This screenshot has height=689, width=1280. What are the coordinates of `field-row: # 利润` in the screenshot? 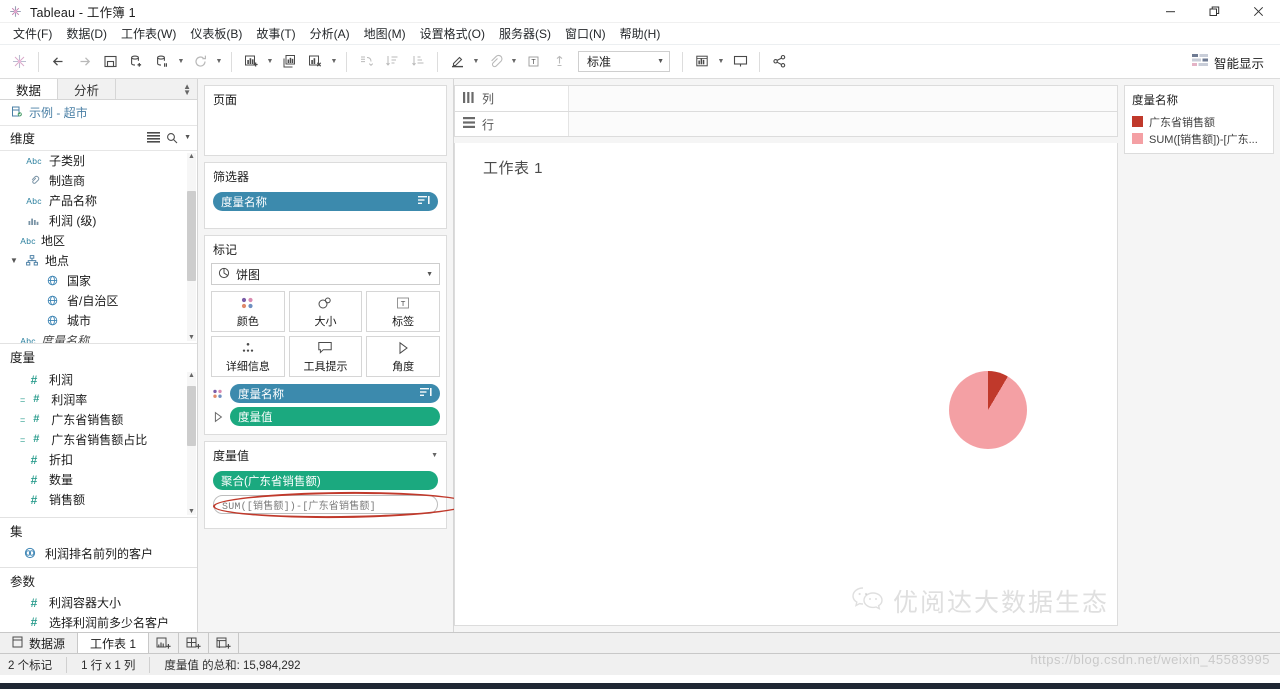 It's located at (98, 380).